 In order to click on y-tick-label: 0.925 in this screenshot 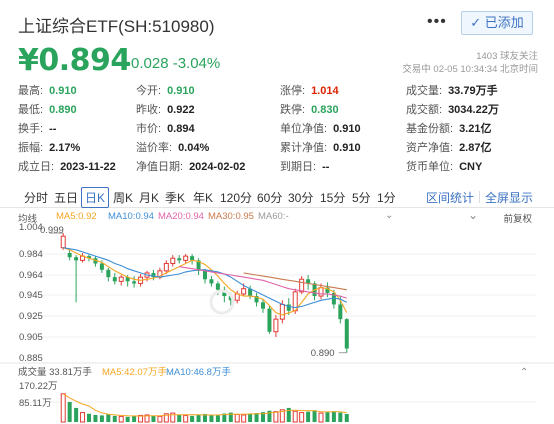, I will do `click(31, 316)`.